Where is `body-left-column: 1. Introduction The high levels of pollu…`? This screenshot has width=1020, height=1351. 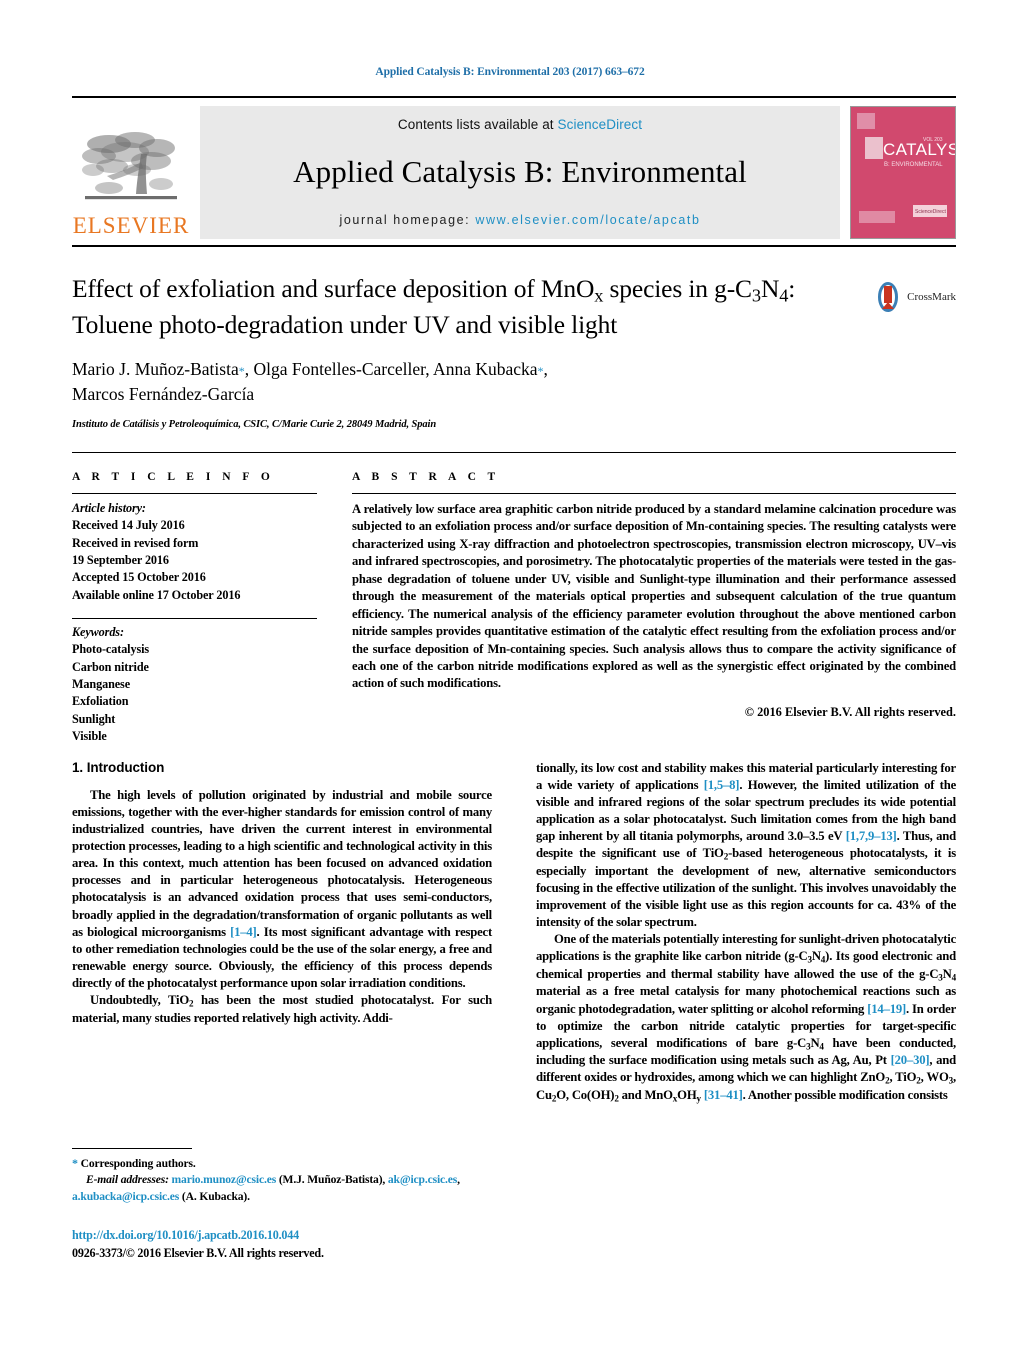 body-left-column: 1. Introduction The high levels of pollu… is located at coordinates (282, 932).